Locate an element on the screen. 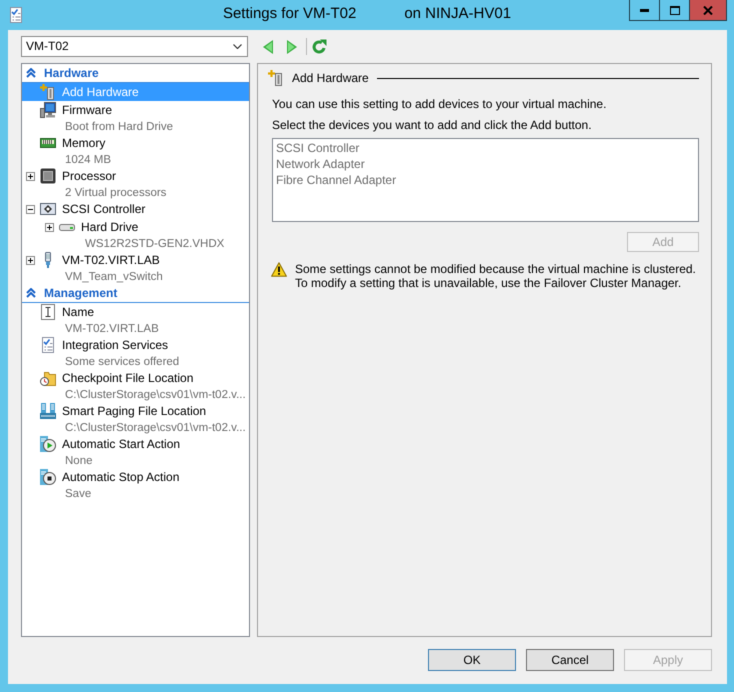 The height and width of the screenshot is (692, 734). chip-icon is located at coordinates (48, 176).